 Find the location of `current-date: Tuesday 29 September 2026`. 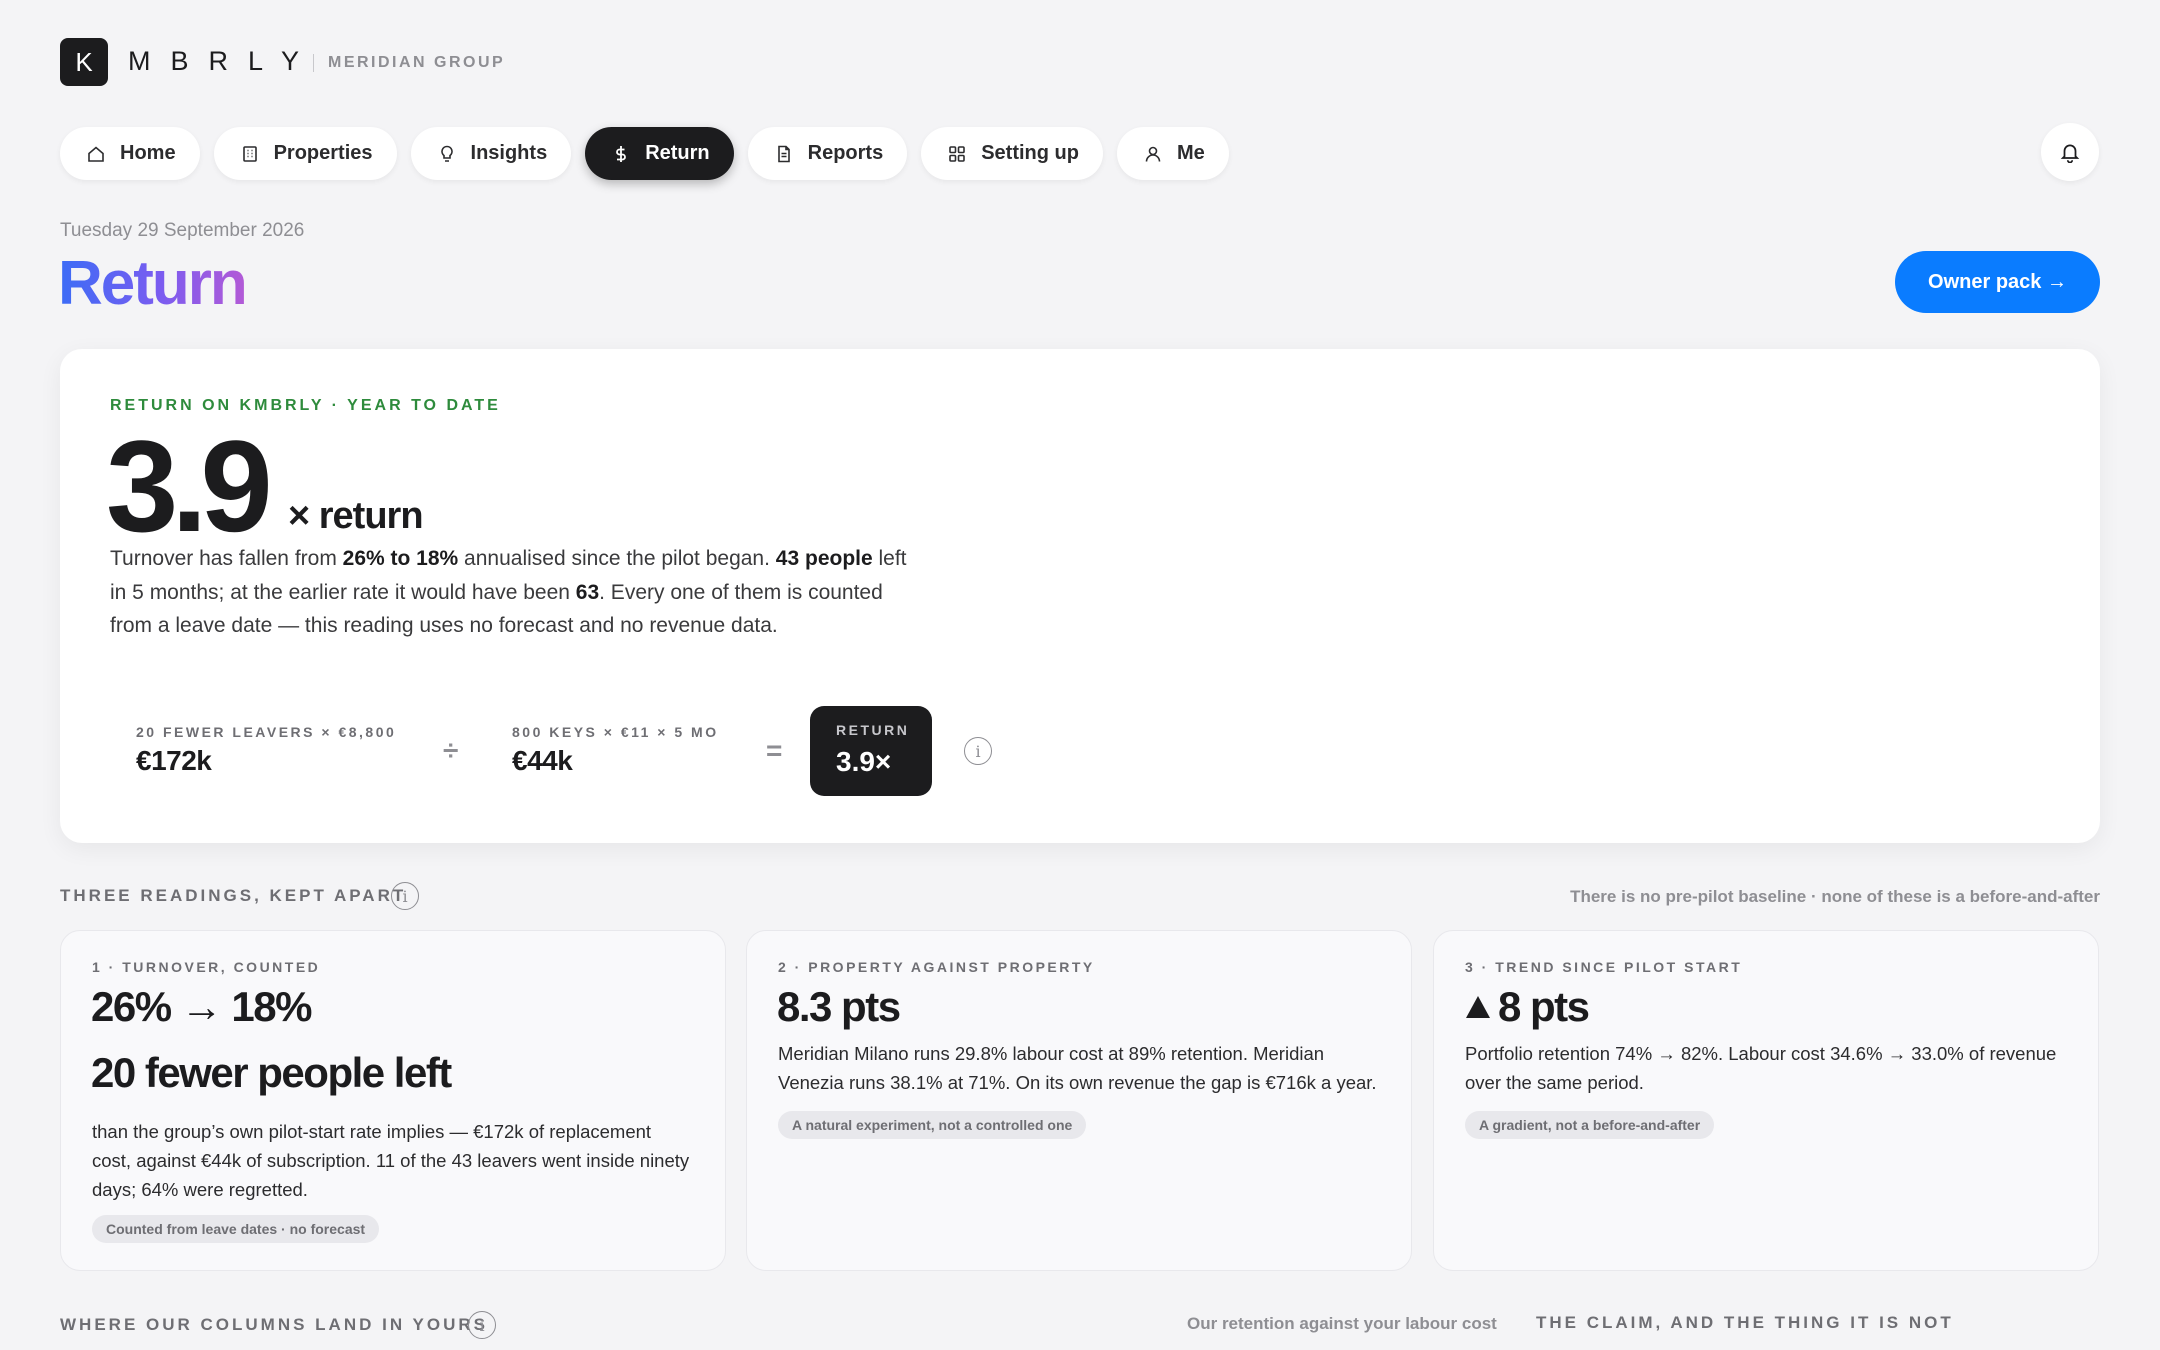

current-date: Tuesday 29 September 2026 is located at coordinates (182, 230).